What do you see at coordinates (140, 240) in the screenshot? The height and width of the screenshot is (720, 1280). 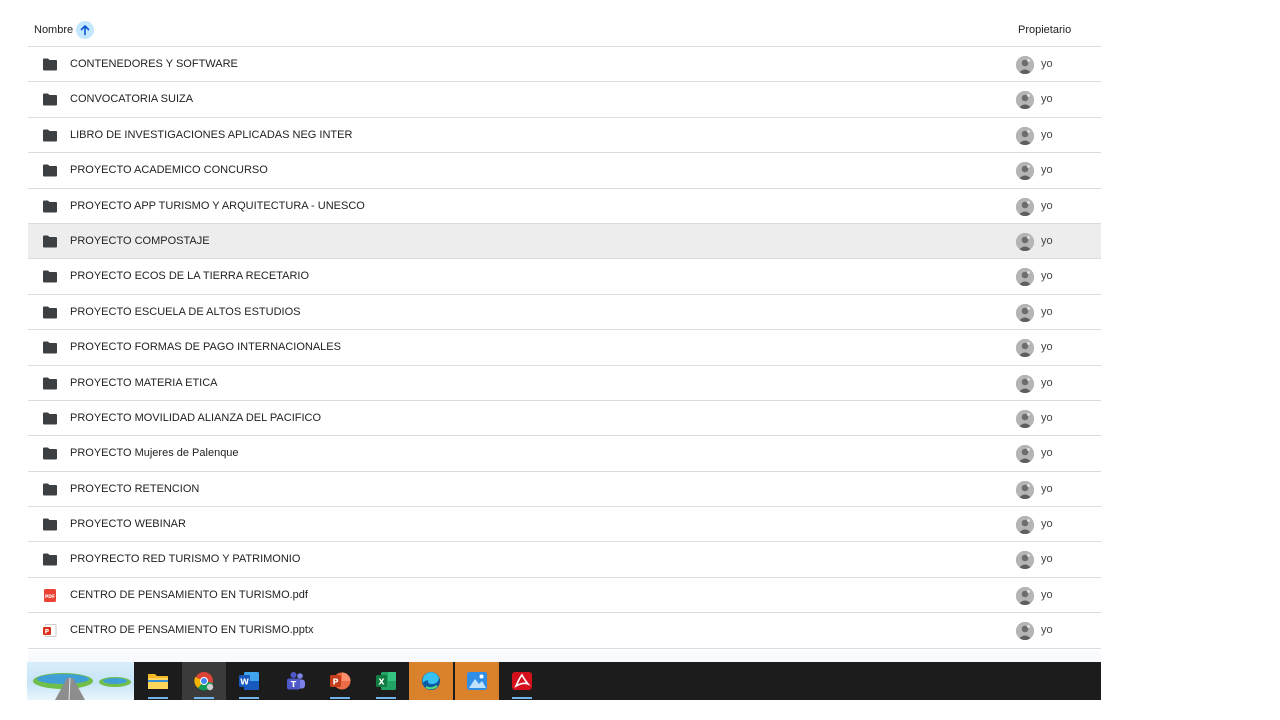 I see `file-name: PROYECTO COMPOSTAJE` at bounding box center [140, 240].